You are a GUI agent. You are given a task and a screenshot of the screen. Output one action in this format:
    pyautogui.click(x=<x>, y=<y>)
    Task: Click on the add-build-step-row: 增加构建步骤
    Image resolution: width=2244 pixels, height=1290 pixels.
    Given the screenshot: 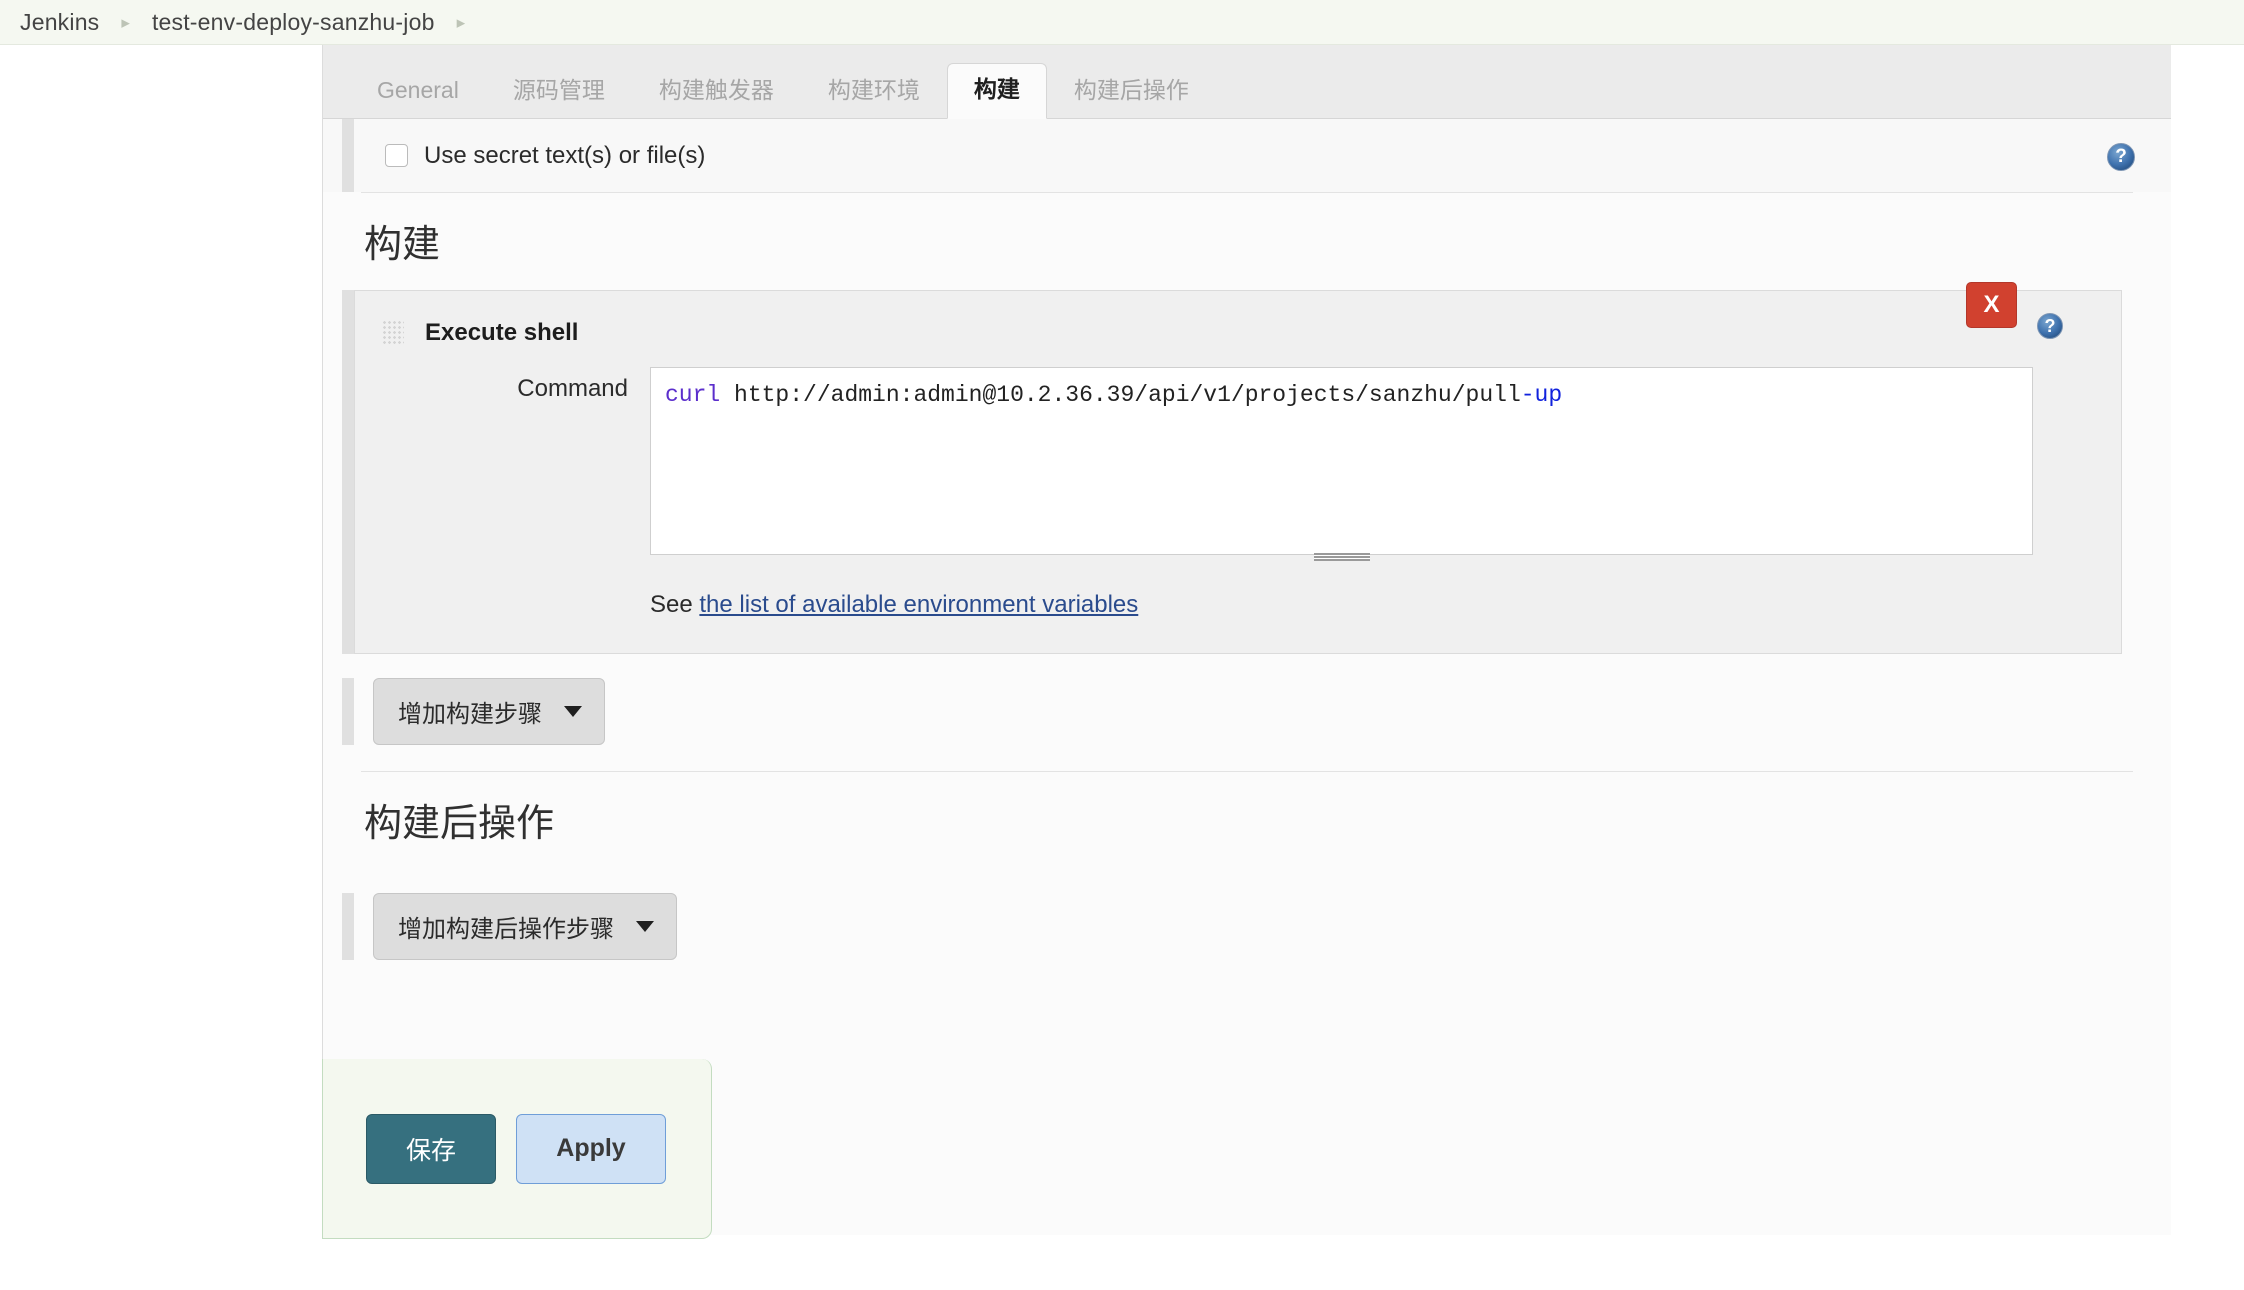 What is the action you would take?
    pyautogui.click(x=1256, y=712)
    